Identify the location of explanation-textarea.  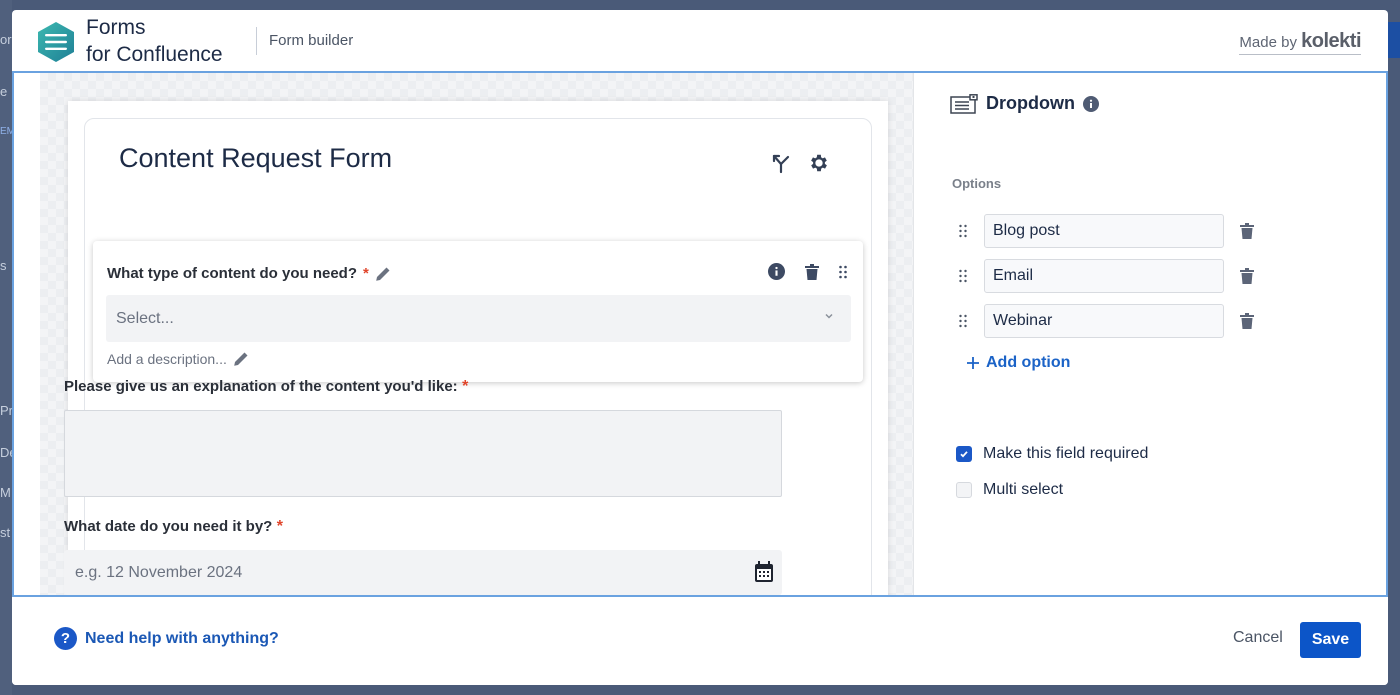
(423, 453).